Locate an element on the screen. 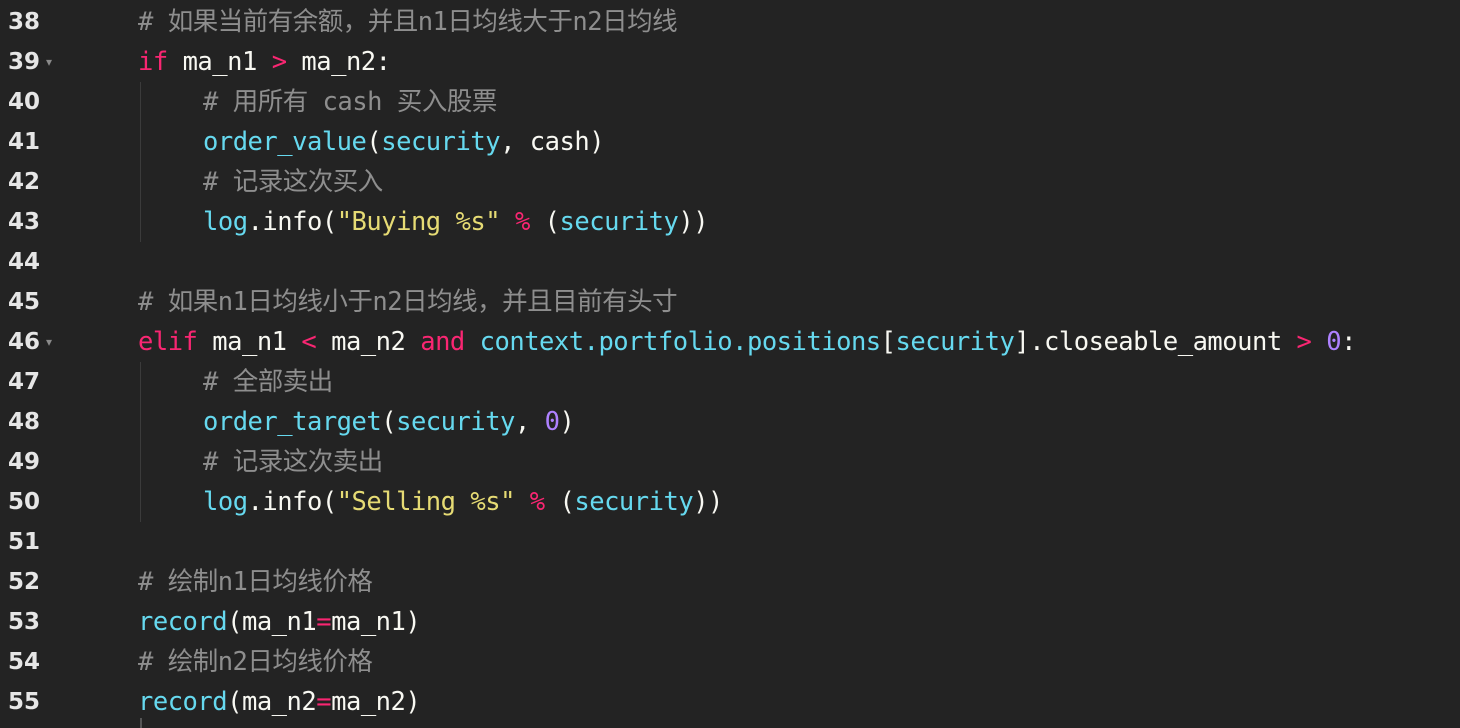  code-token-comment: # 如果n1日均线小于n2日均线，并且目前有头寸 is located at coordinates (408, 302).